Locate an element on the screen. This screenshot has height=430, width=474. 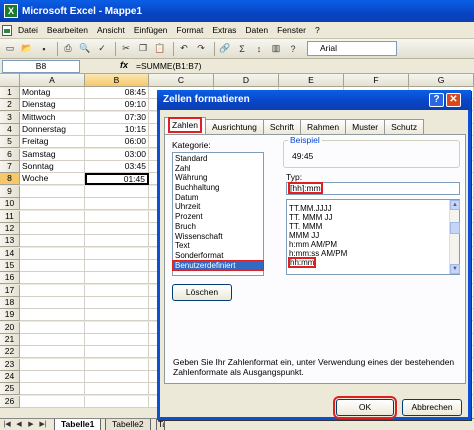
first-sheet-icon: |◀ is located at coordinates (7, 425).